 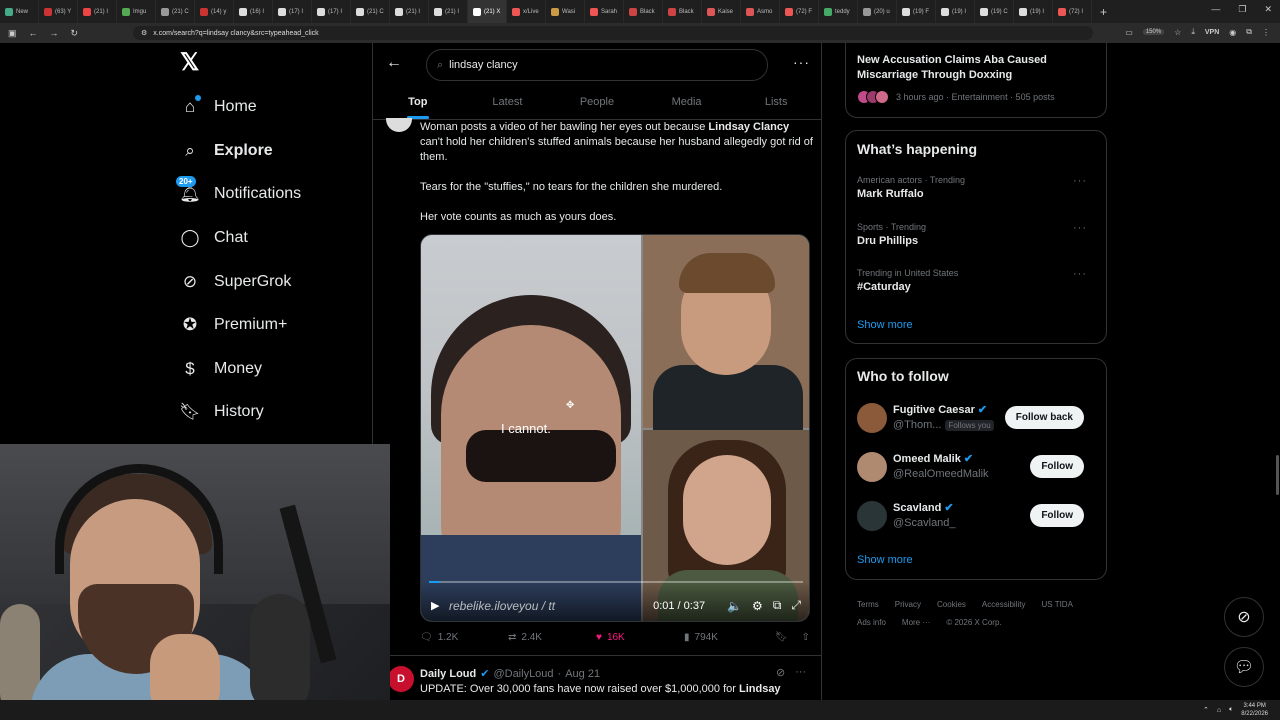 I want to click on browser-tab: Sarah, so click(x=604, y=11).